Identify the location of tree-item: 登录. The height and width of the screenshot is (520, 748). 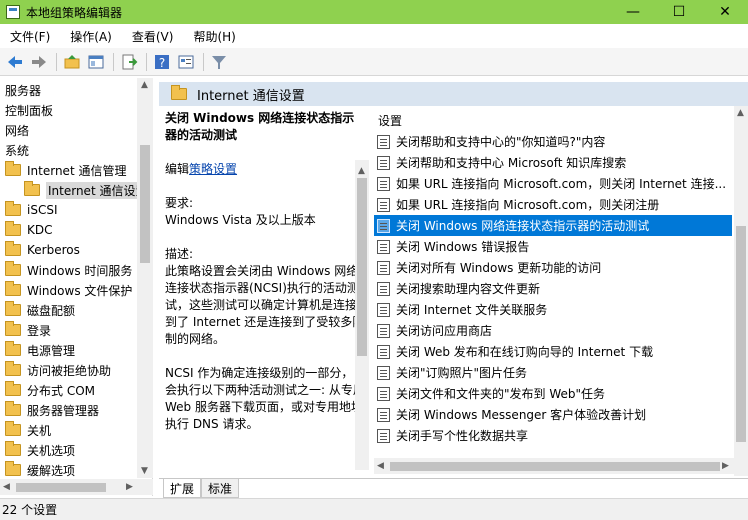
(28, 330).